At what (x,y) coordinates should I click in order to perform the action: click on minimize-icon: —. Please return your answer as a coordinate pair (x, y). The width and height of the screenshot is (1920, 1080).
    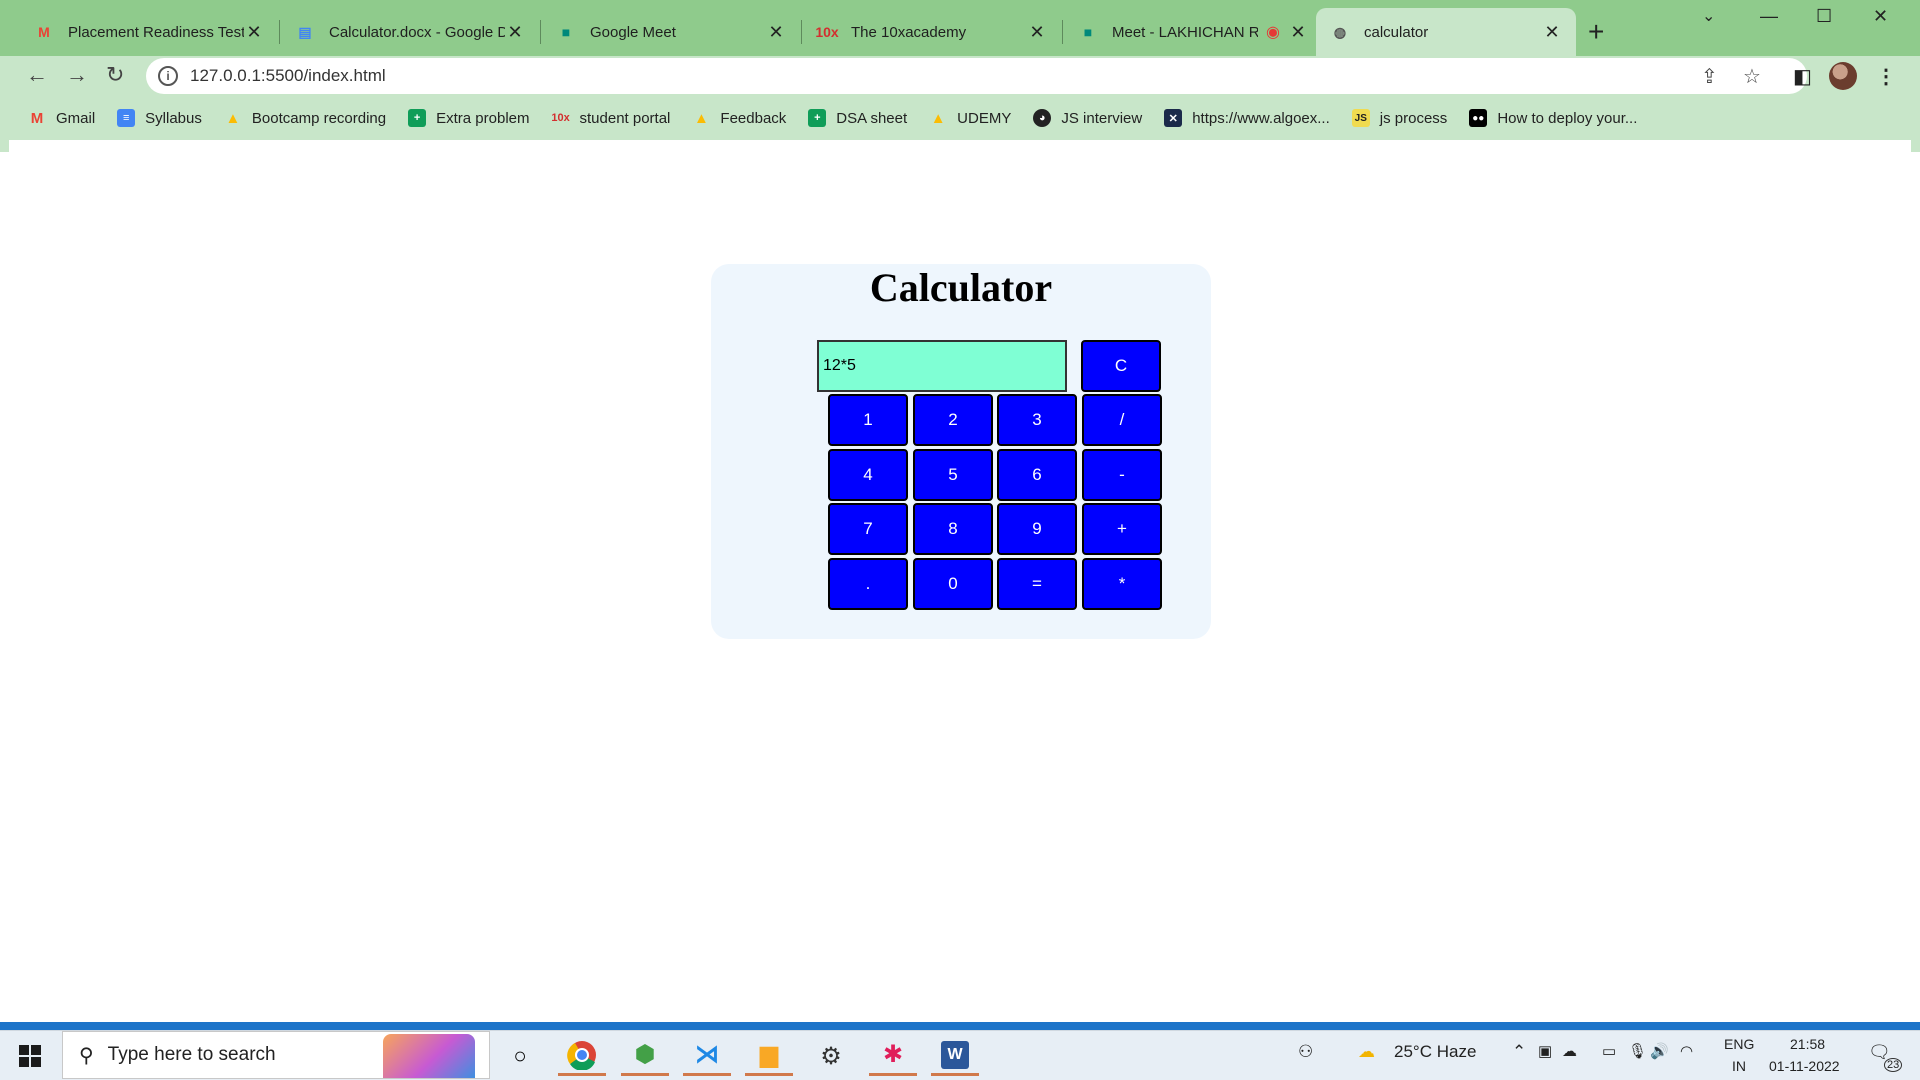
    Looking at the image, I should click on (1769, 16).